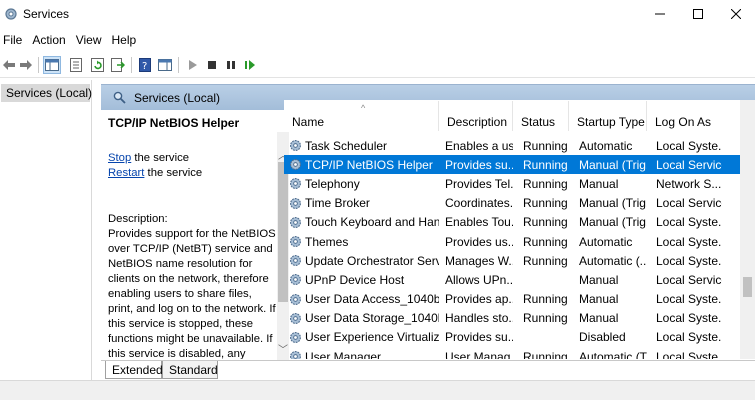 The height and width of the screenshot is (400, 755). I want to click on restart-service-button, so click(250, 65).